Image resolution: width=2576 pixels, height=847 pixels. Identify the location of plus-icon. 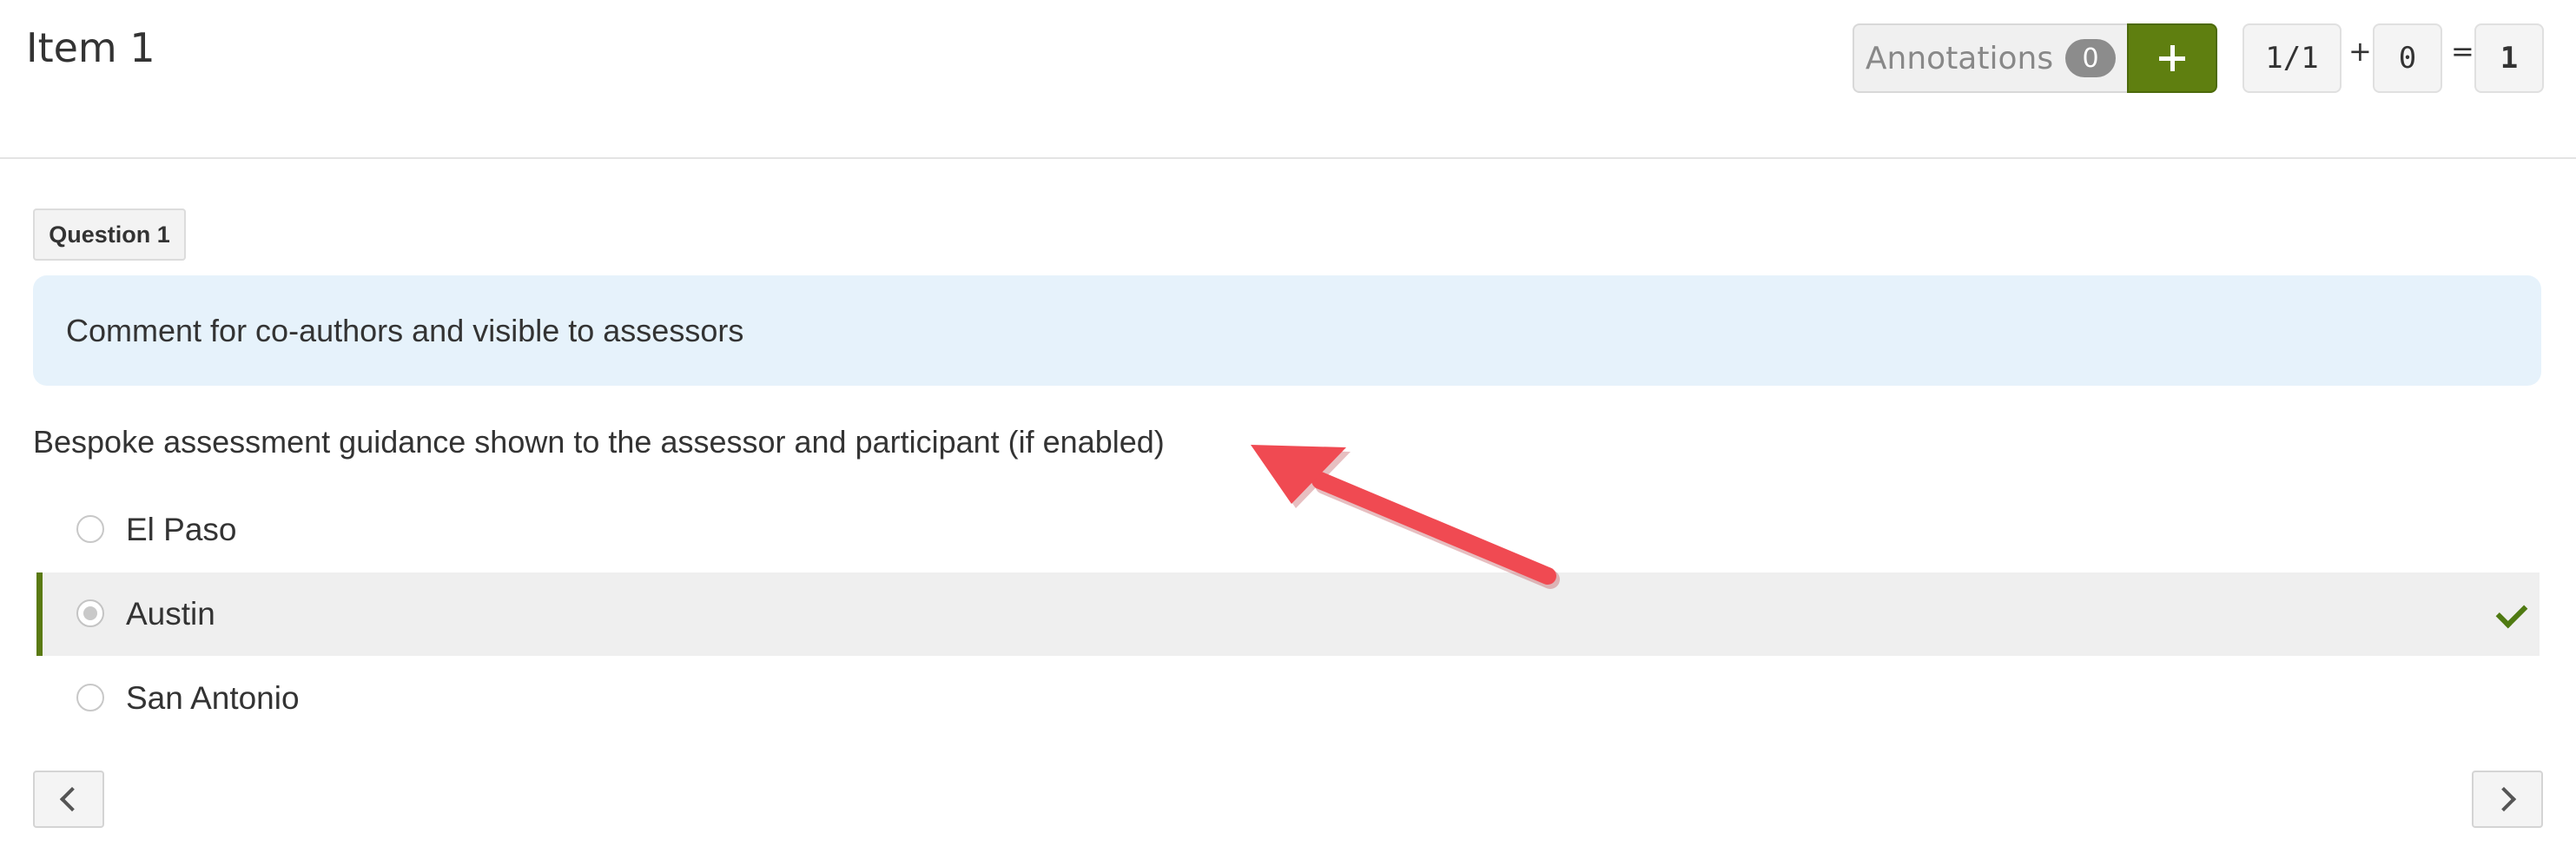
(2172, 58).